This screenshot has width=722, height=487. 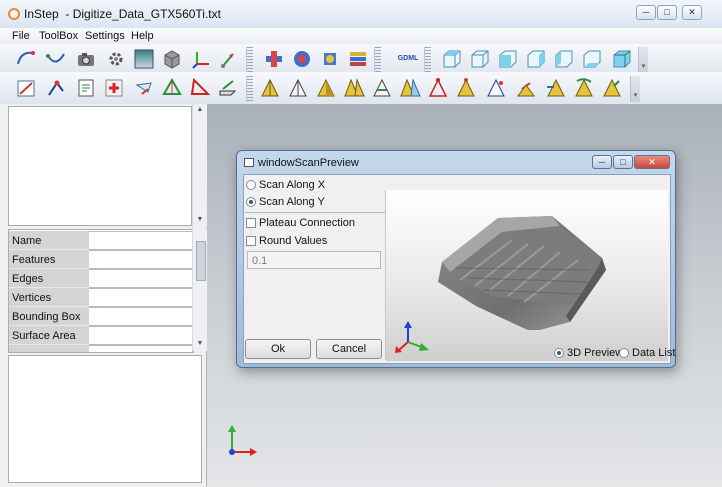 I want to click on property-row, so click(x=101, y=348).